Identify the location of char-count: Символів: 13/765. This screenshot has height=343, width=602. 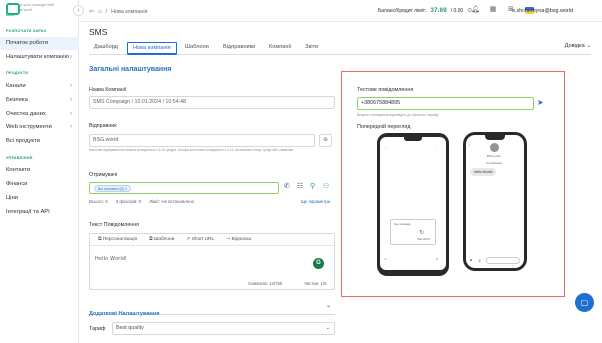
(265, 283).